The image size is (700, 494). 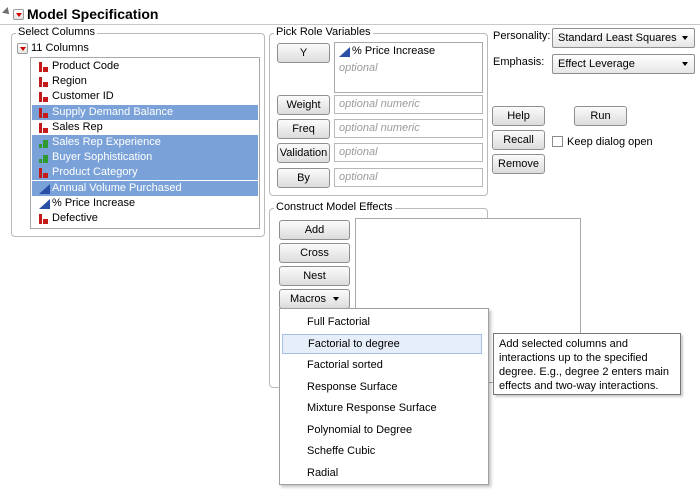 I want to click on validation-field: optional, so click(x=408, y=152).